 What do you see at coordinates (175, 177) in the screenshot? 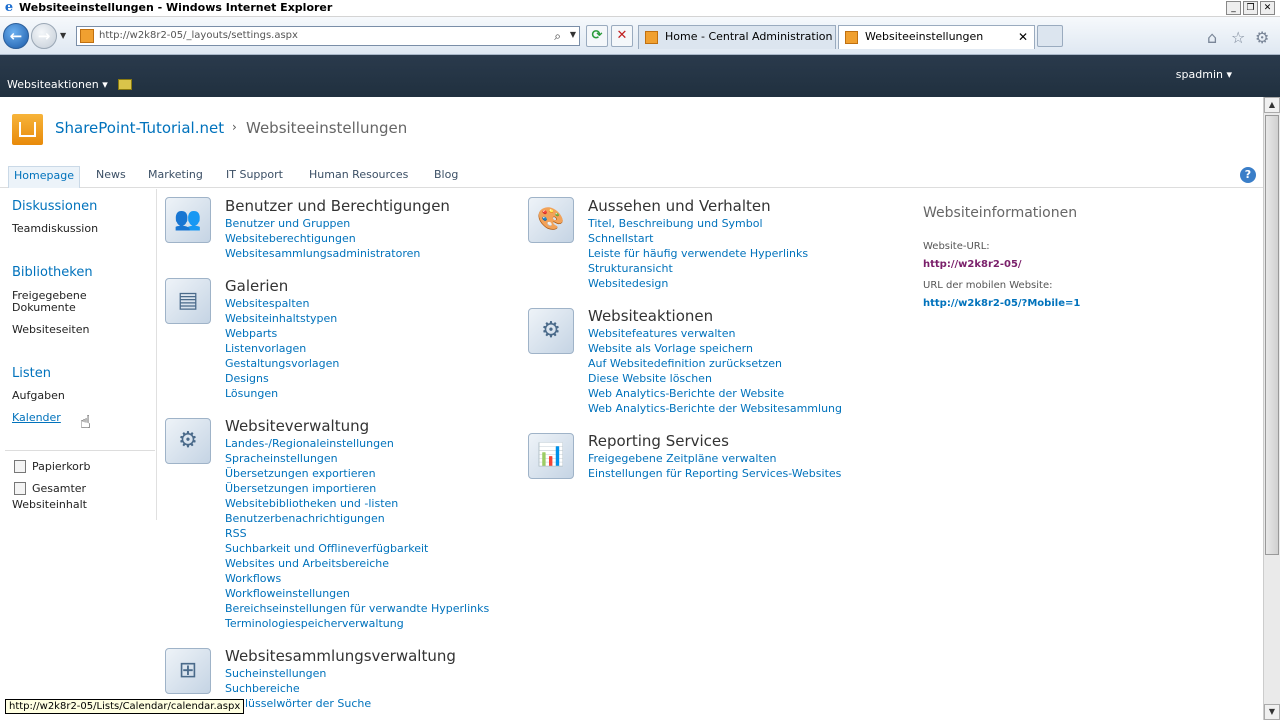
I see `nav-marketing: Marketing` at bounding box center [175, 177].